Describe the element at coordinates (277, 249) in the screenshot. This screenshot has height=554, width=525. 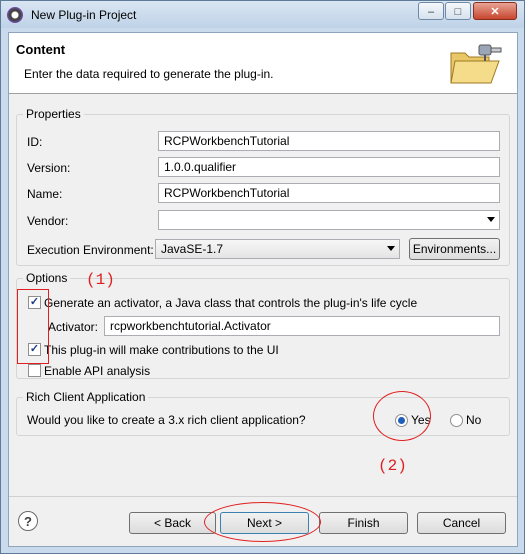
I see `exec-env-combo: JavaSE-1.7` at that location.